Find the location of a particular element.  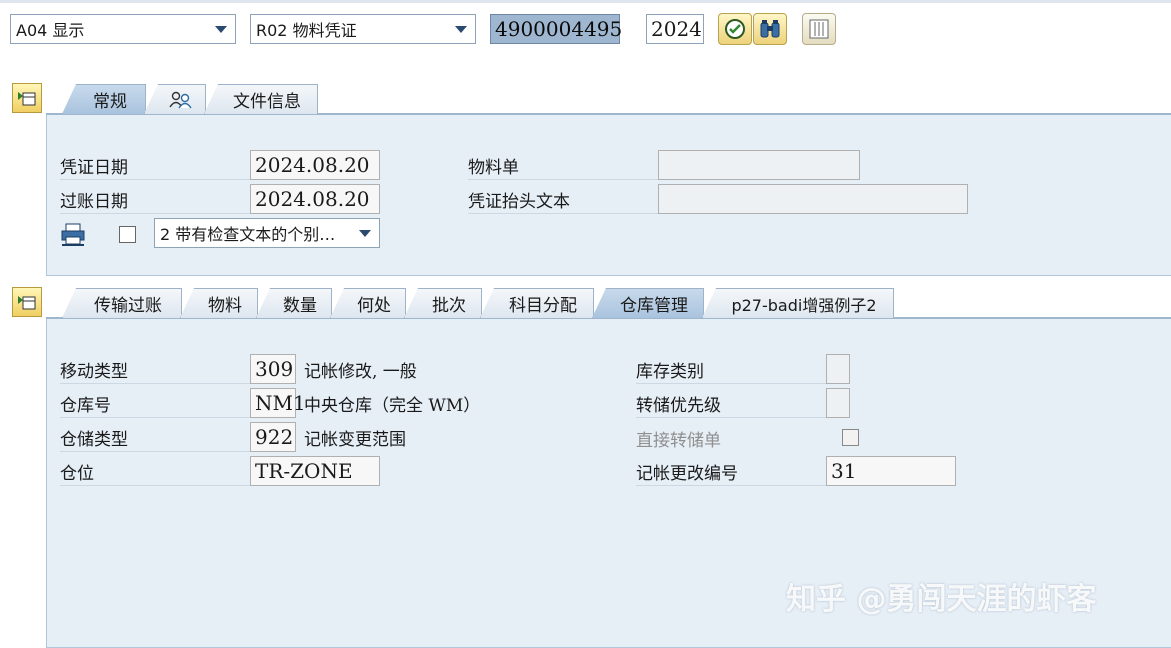

tab-where: 何处 is located at coordinates (368, 303).